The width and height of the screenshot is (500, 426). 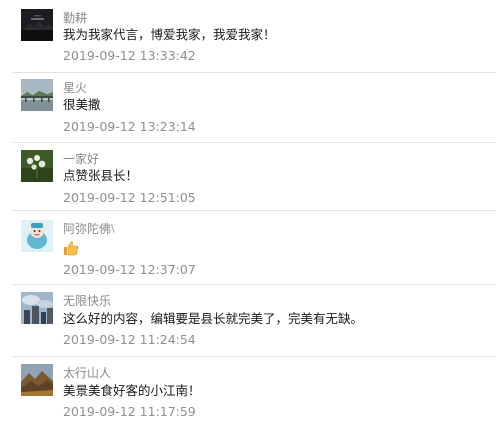 What do you see at coordinates (101, 175) in the screenshot?
I see `comment-text: 点赞张县长！` at bounding box center [101, 175].